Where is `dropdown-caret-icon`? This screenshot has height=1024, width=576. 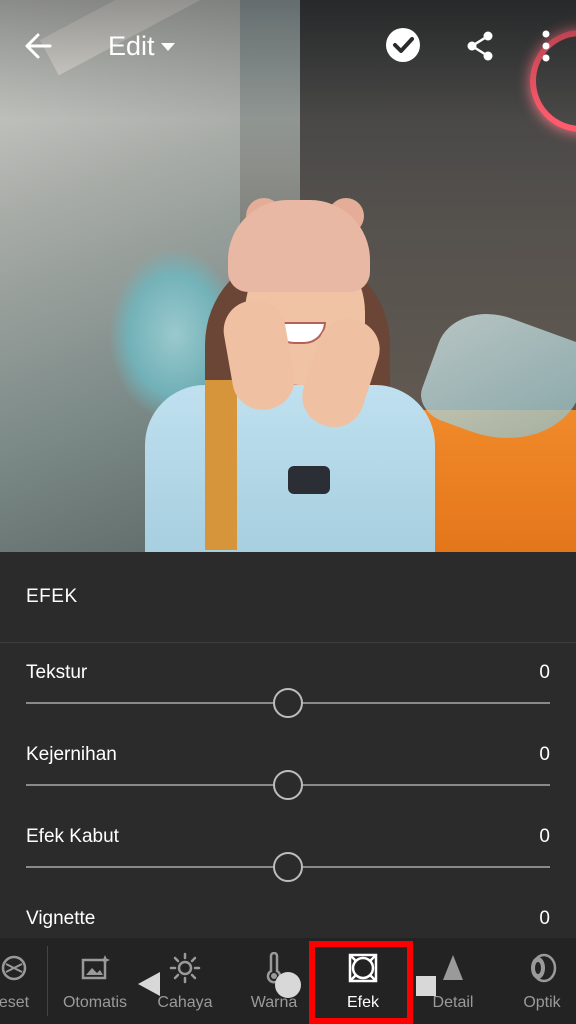
dropdown-caret-icon is located at coordinates (167, 47).